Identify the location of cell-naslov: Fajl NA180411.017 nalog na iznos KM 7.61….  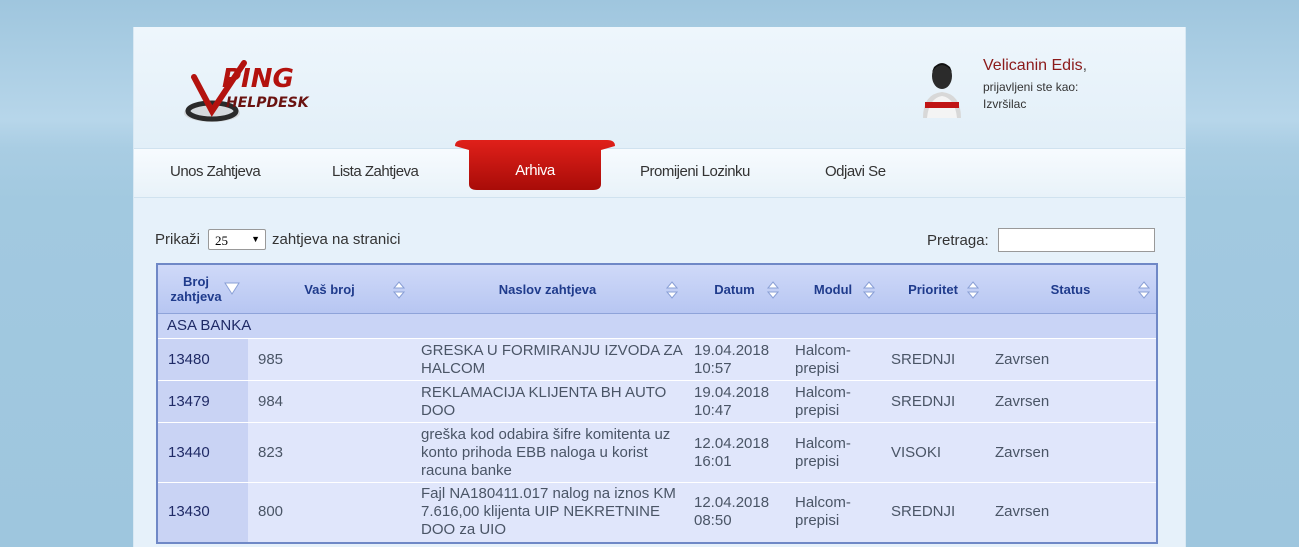
(547, 512).